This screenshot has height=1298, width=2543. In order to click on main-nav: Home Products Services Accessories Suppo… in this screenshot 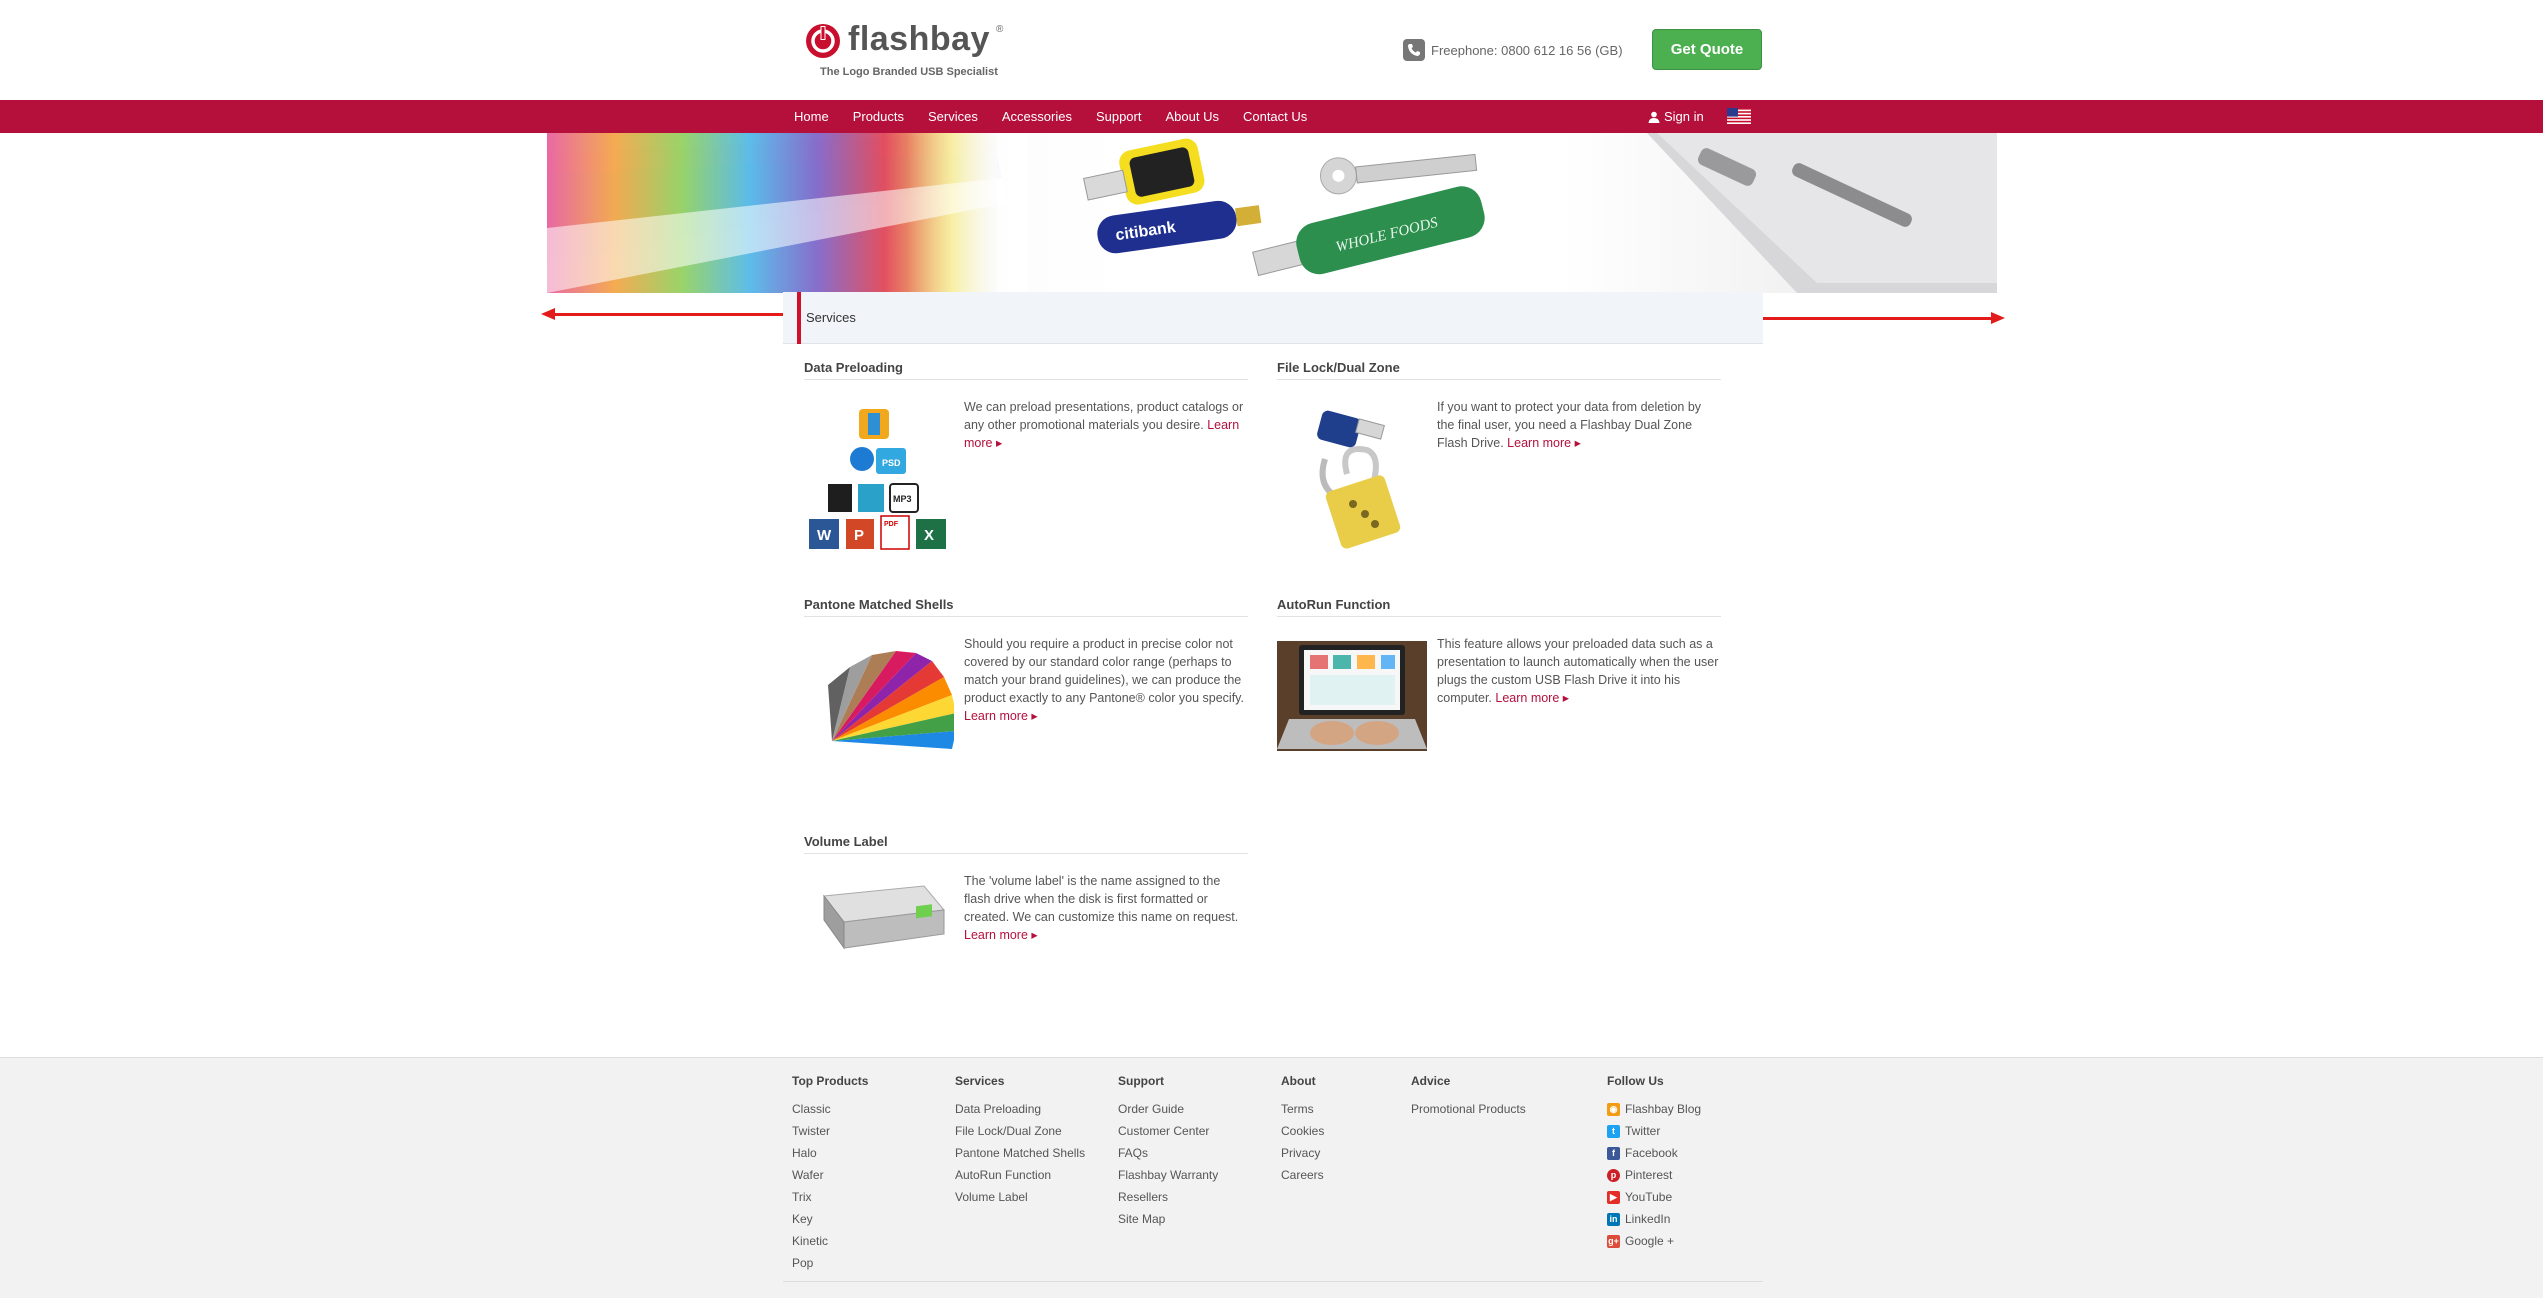, I will do `click(1271, 116)`.